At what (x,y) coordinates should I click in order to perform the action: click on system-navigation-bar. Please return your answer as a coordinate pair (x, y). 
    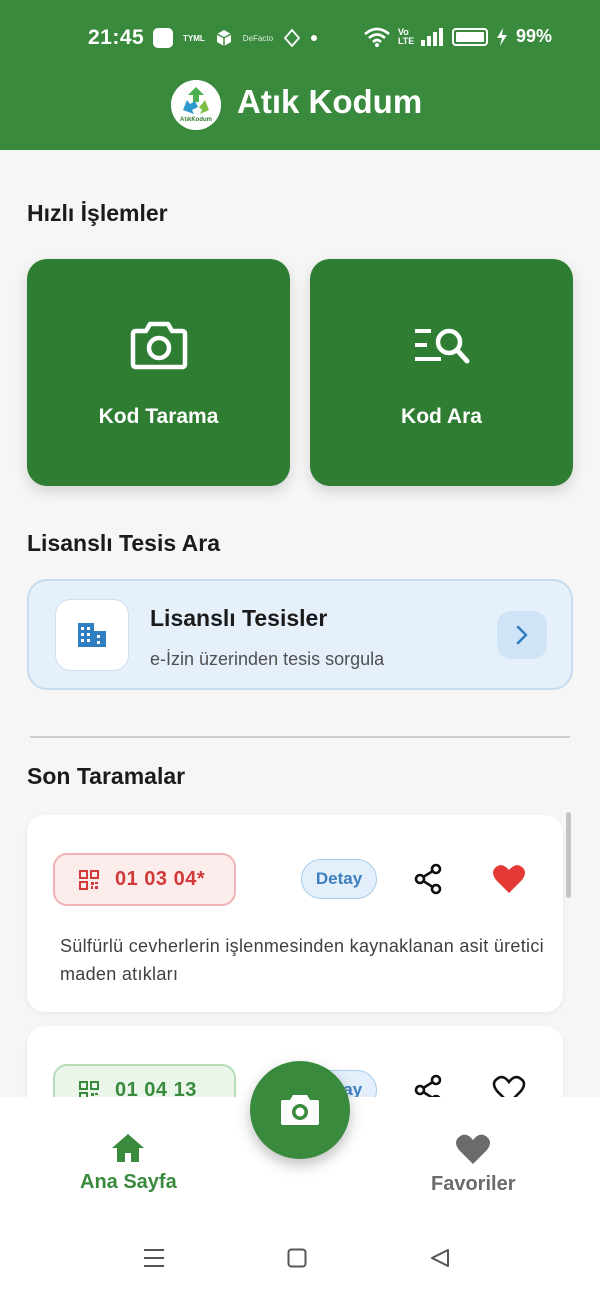
    Looking at the image, I should click on (300, 1260).